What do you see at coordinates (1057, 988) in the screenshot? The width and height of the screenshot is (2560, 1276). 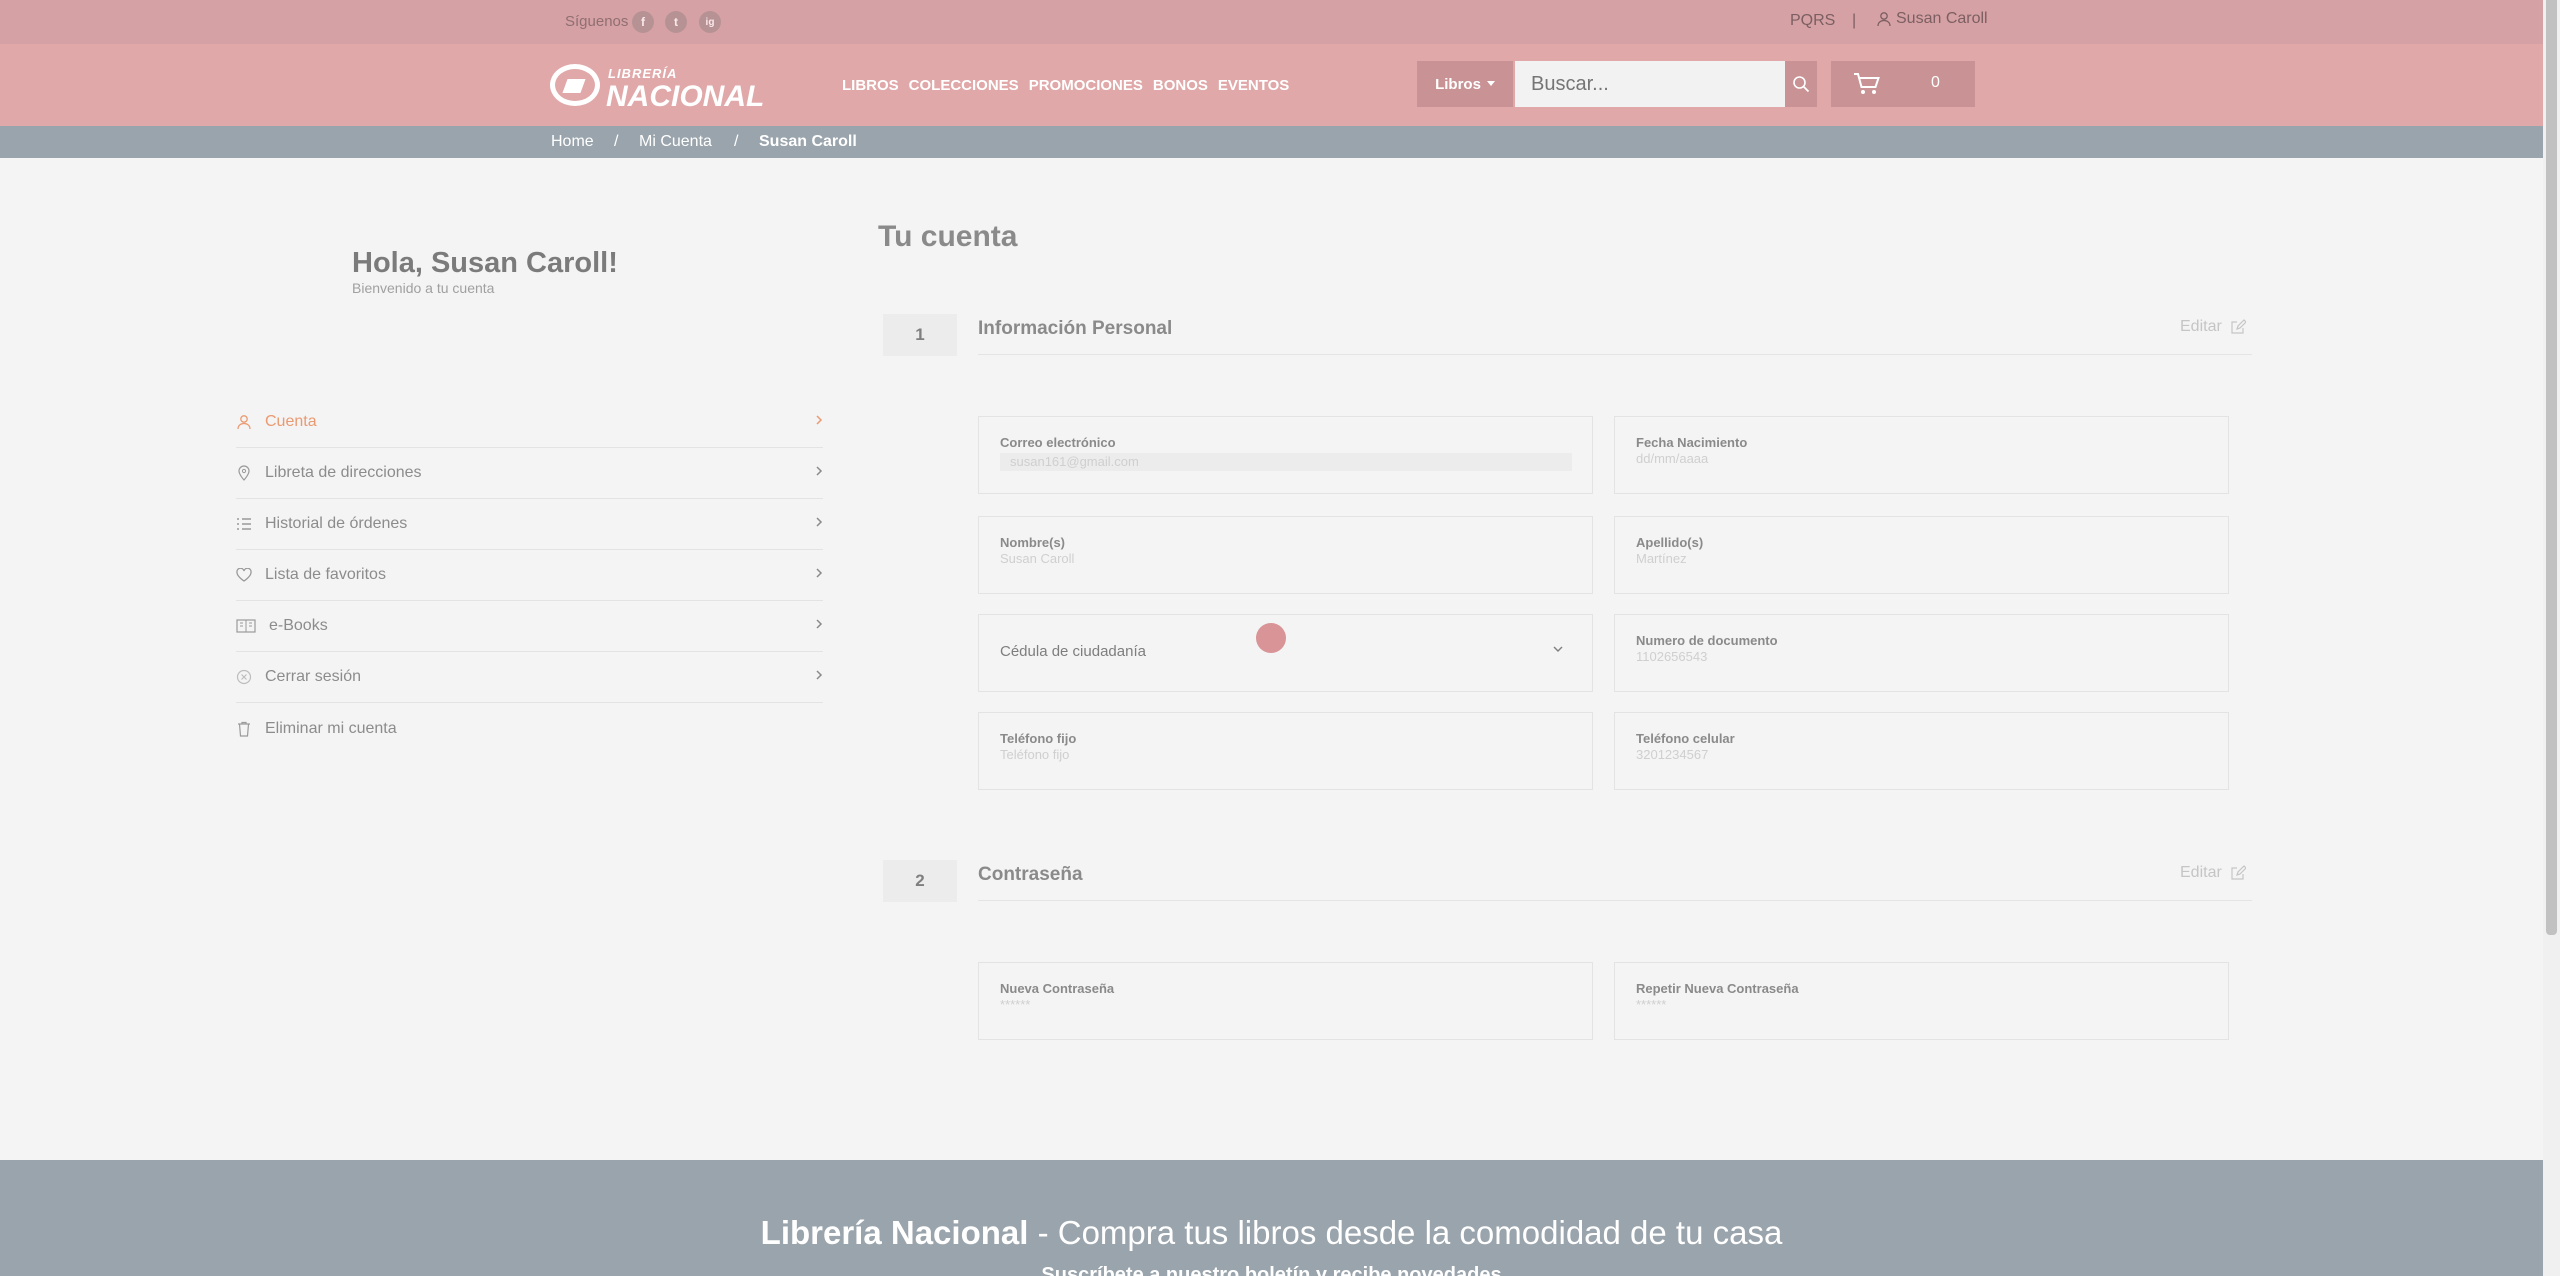 I see `field-label: Nueva Contraseña` at bounding box center [1057, 988].